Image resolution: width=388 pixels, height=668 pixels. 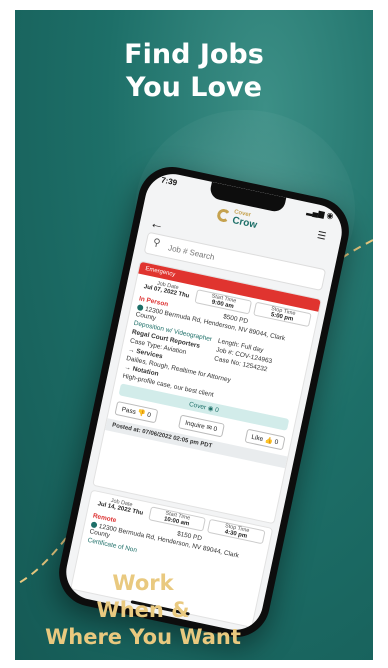 I want to click on headline-line-1: Find Jobs, so click(x=194, y=54).